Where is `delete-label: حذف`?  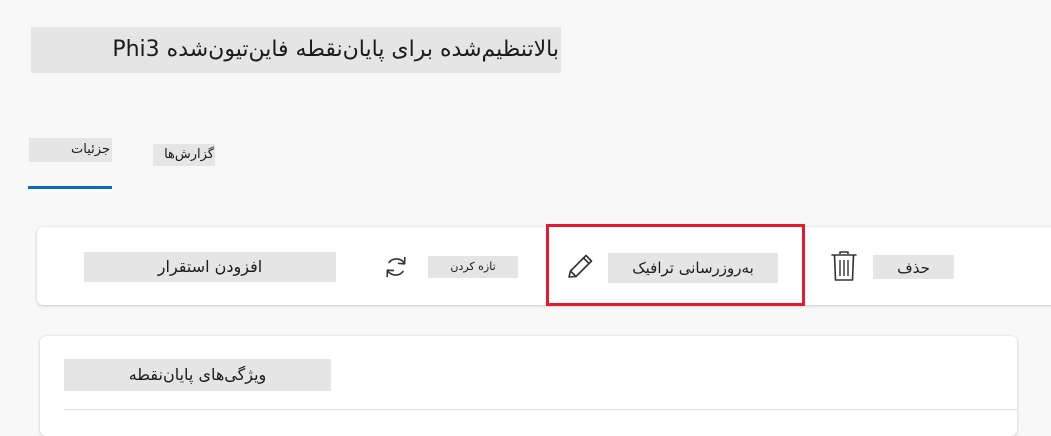
delete-label: حذف is located at coordinates (913, 267).